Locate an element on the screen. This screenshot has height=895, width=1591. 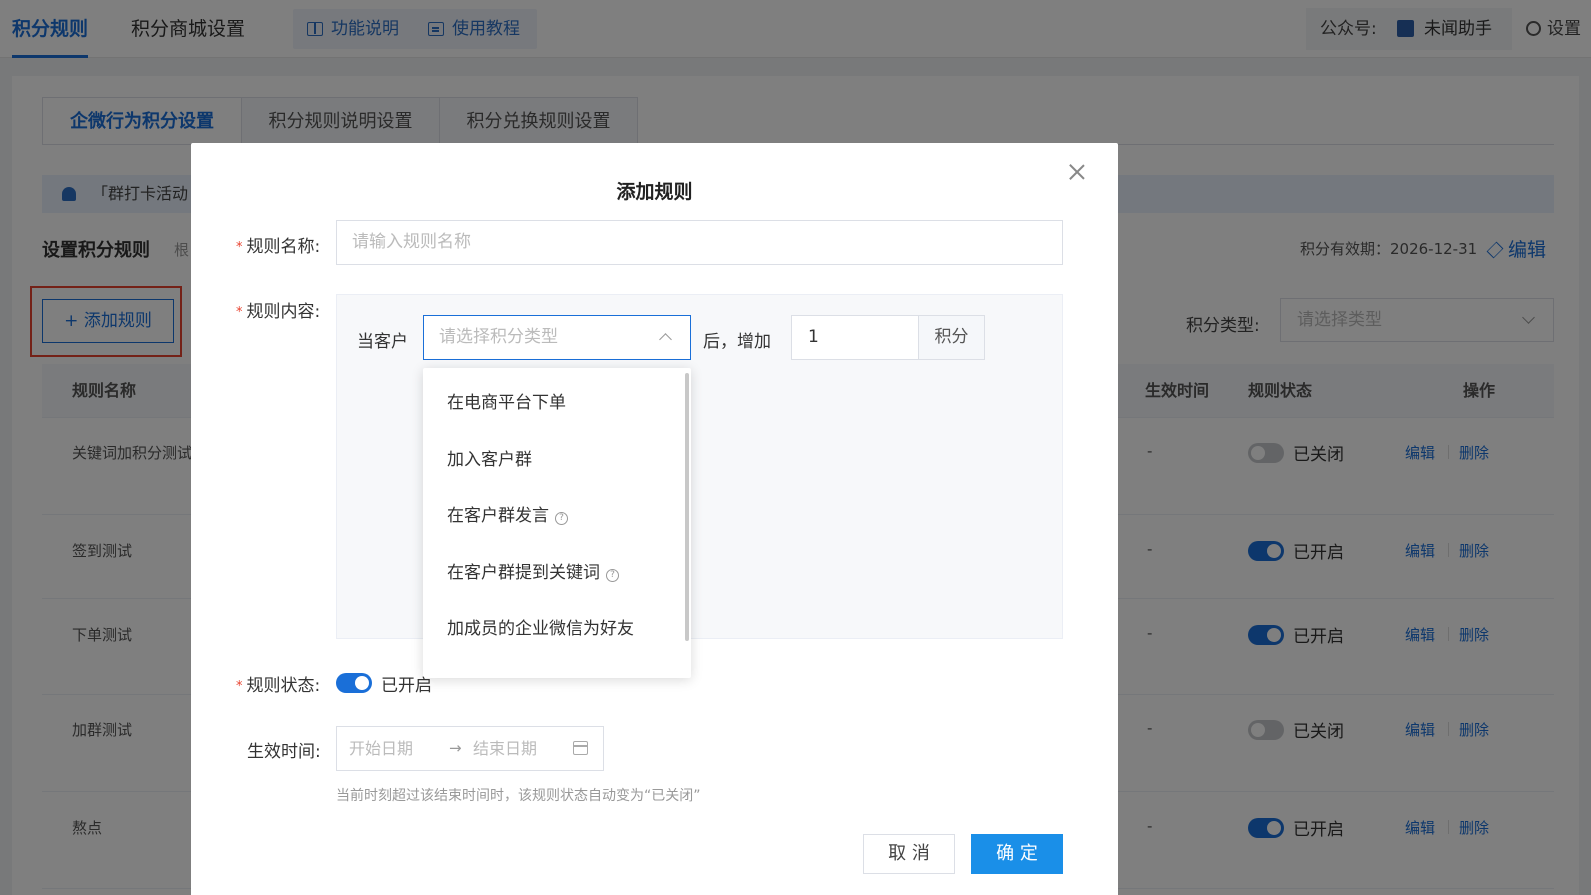
points-type-select: 请选择积分类型 is located at coordinates (557, 337).